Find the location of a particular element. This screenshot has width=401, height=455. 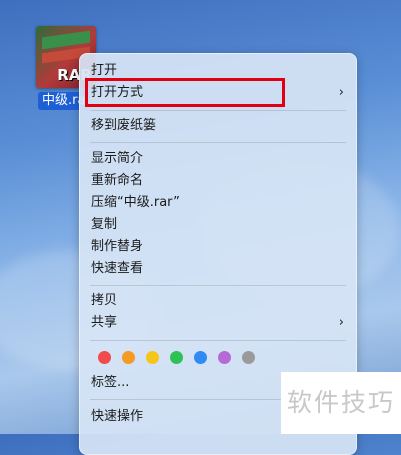

tag-color-purple is located at coordinates (224, 357).